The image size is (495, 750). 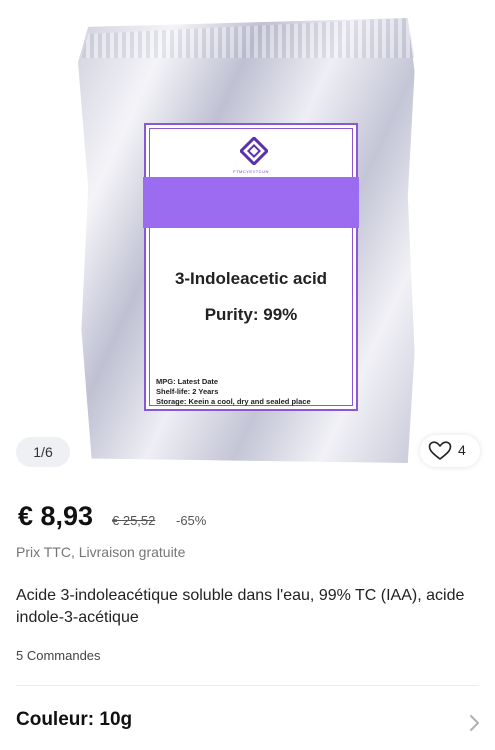 I want to click on label-detail-line: Shelf-life: 2 Years, so click(x=187, y=391).